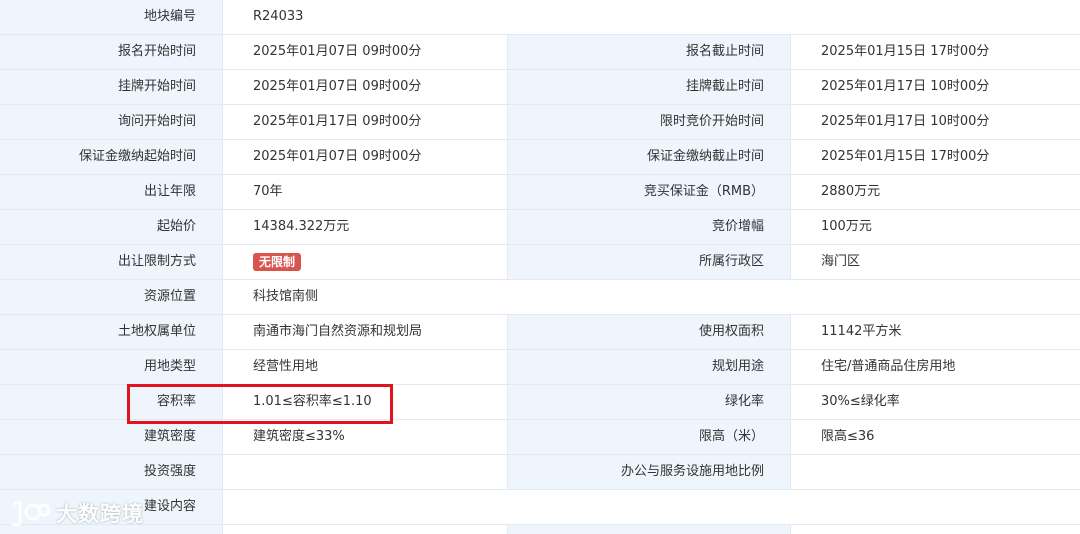  I want to click on field-label: 规划用途, so click(649, 367).